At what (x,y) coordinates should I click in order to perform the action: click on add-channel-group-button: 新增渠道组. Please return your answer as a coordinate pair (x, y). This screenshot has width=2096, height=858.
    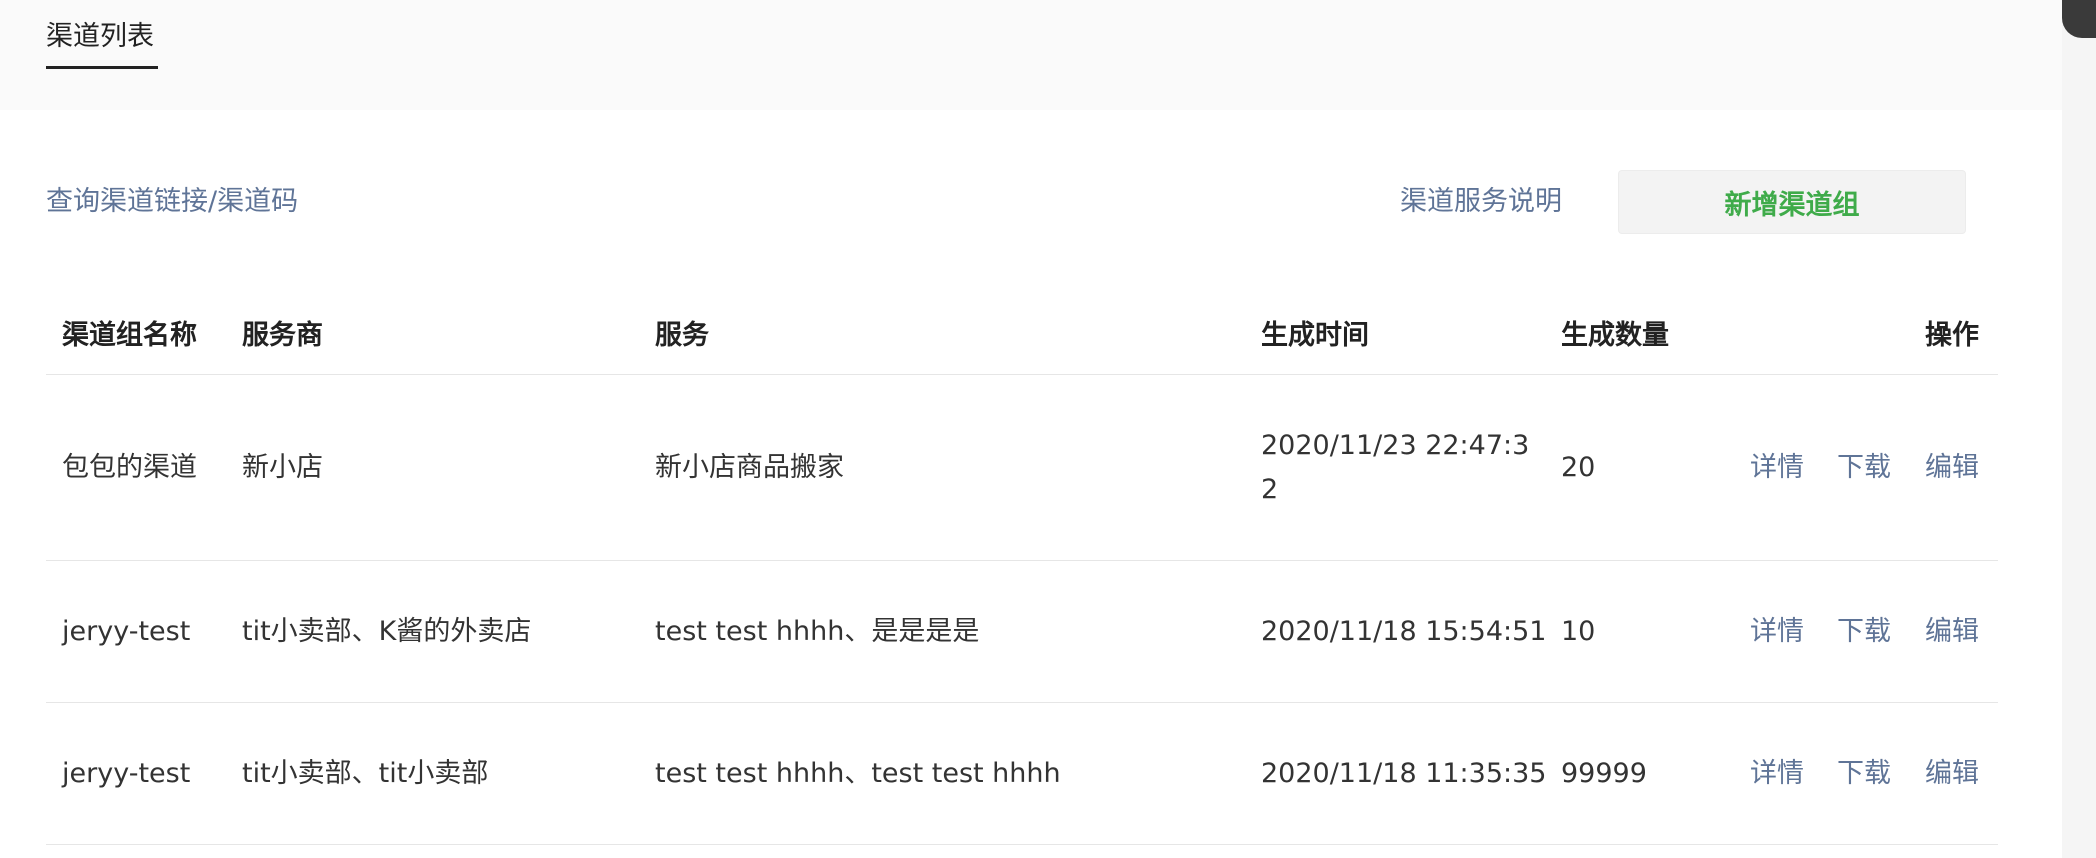
    Looking at the image, I should click on (1792, 202).